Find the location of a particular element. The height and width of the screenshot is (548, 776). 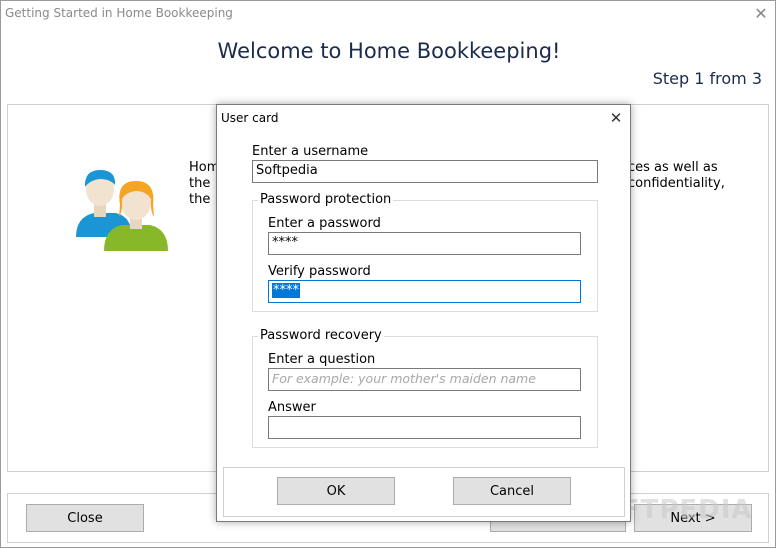

password-value: **** is located at coordinates (285, 242).